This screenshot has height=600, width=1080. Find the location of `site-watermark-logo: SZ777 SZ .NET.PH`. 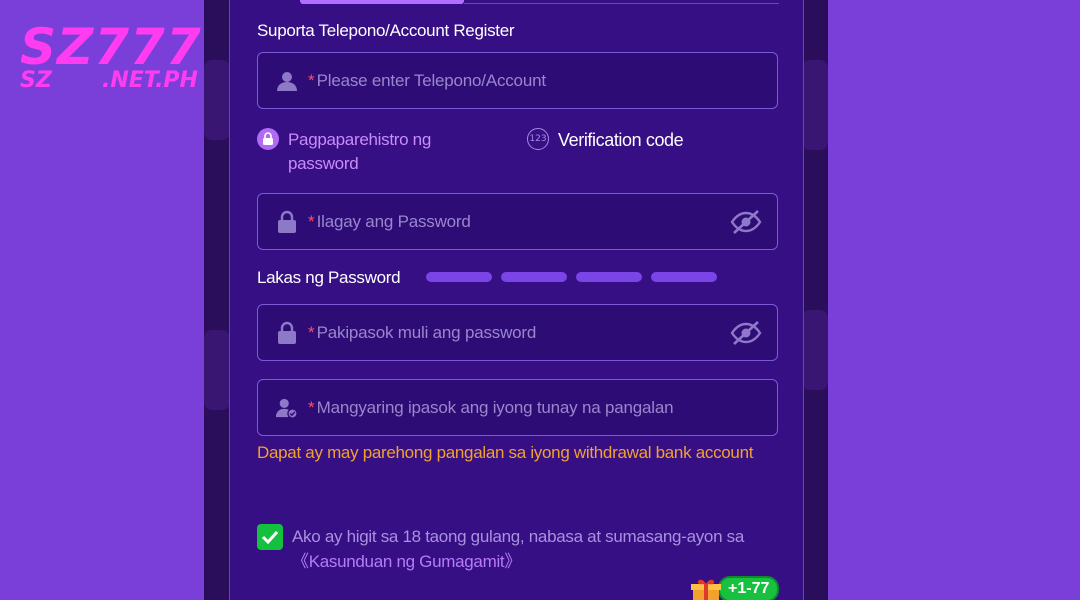

site-watermark-logo: SZ777 SZ .NET.PH is located at coordinates (111, 57).